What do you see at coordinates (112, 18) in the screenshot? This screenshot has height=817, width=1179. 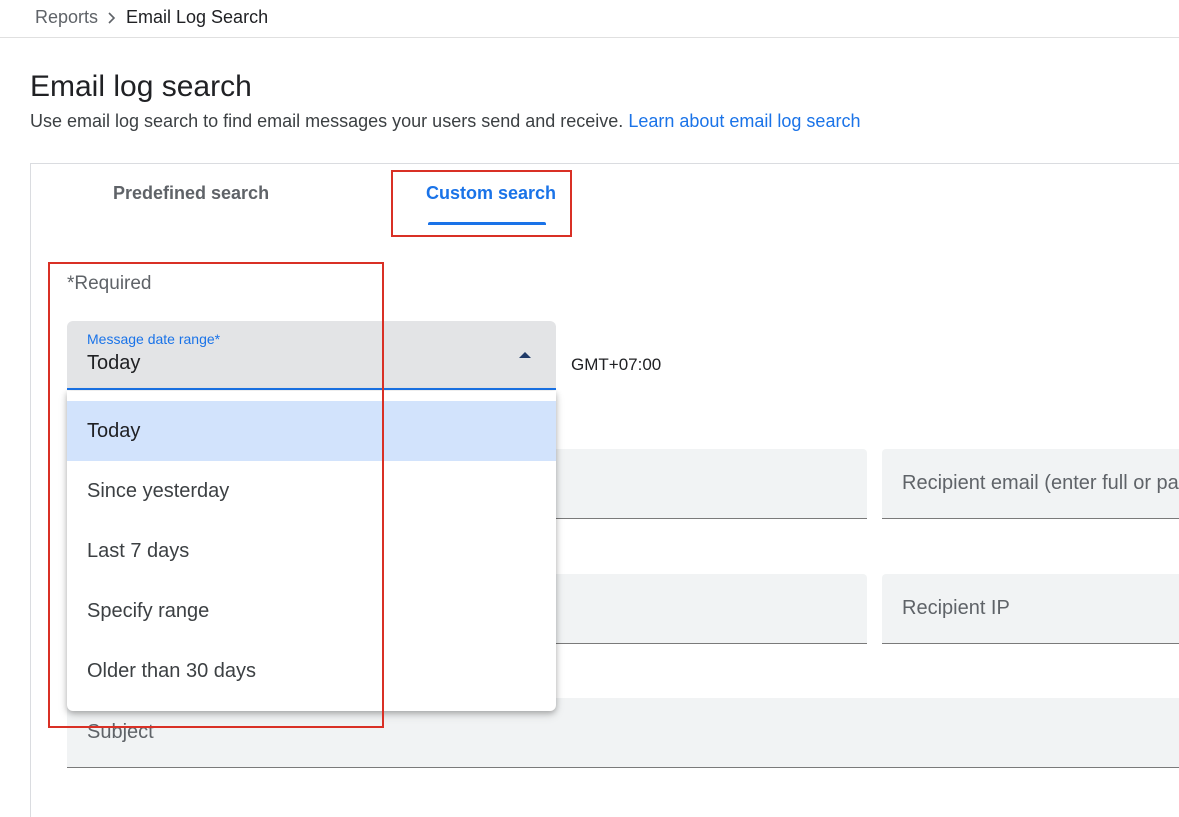 I see `chevron-right-icon` at bounding box center [112, 18].